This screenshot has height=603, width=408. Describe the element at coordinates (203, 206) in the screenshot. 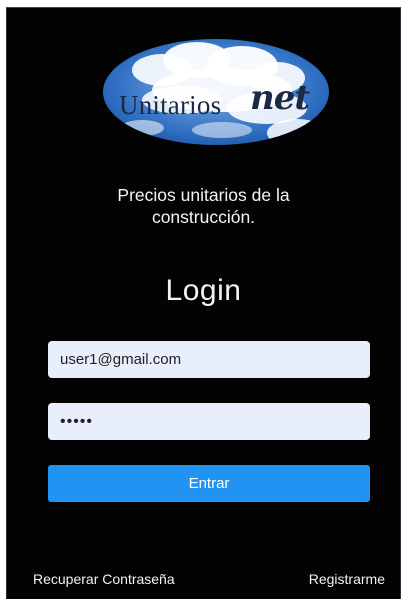

I see `tagline: Precios unitarios de la construcción.` at that location.